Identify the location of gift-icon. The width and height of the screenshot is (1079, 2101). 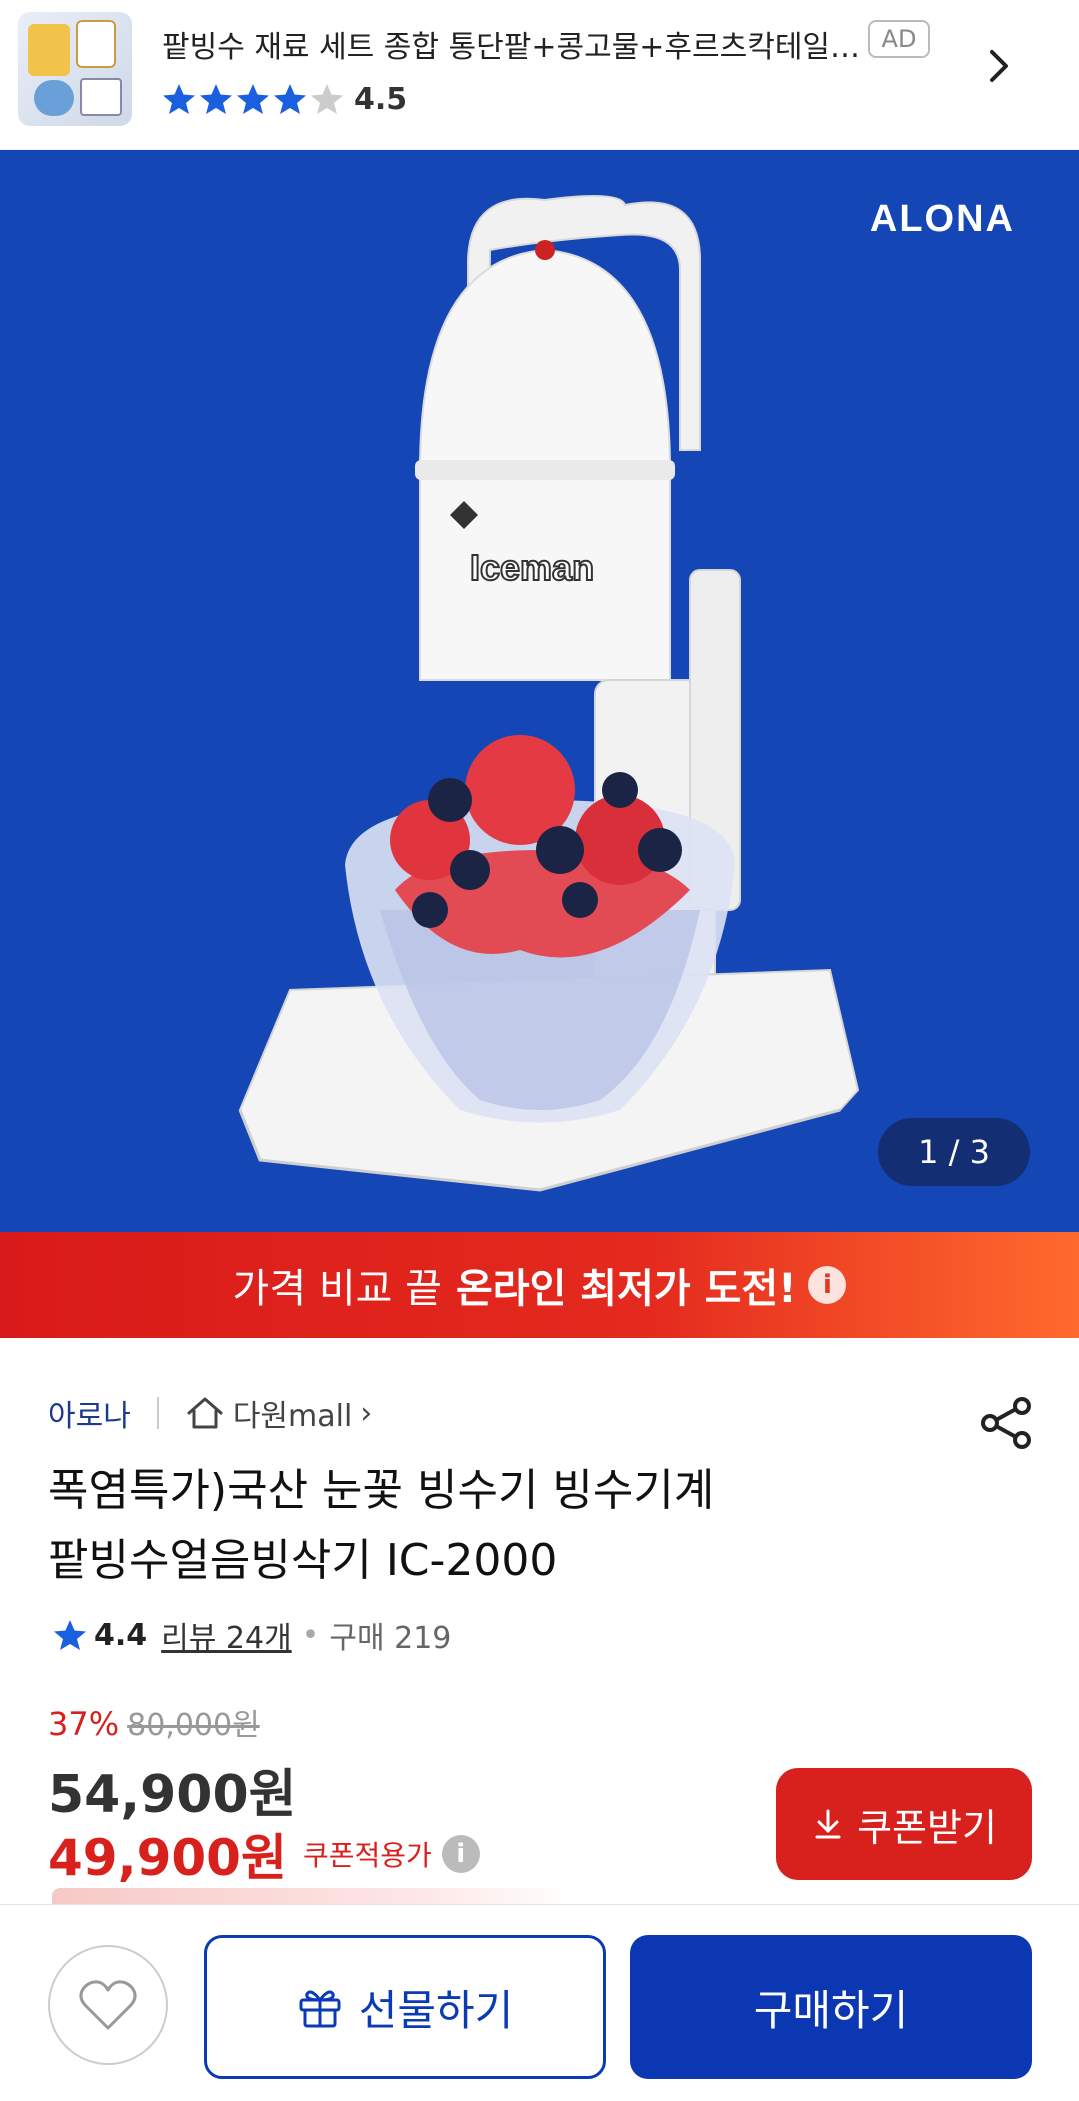
(320, 2009).